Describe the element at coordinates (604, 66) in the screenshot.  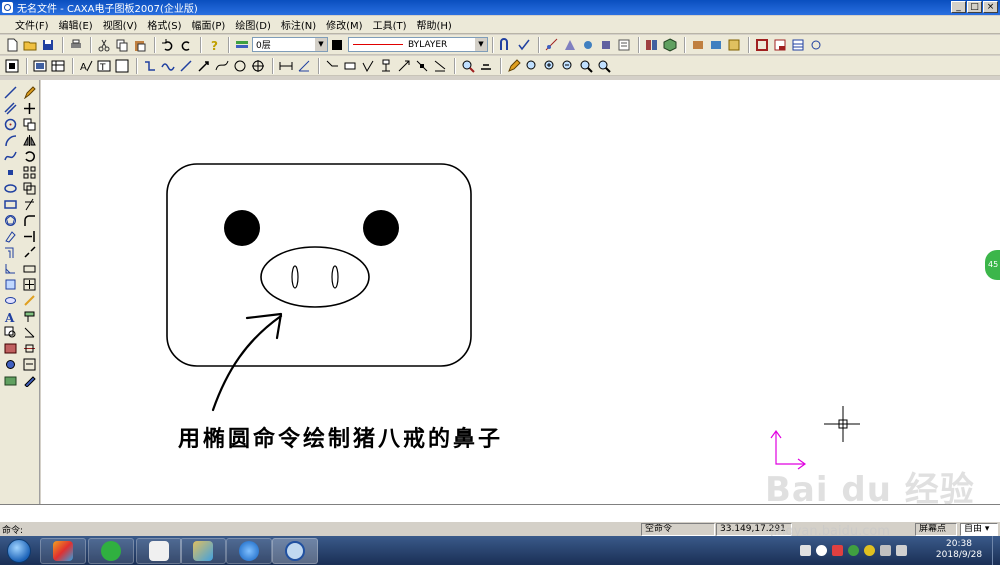
I see `tool-i6` at that location.